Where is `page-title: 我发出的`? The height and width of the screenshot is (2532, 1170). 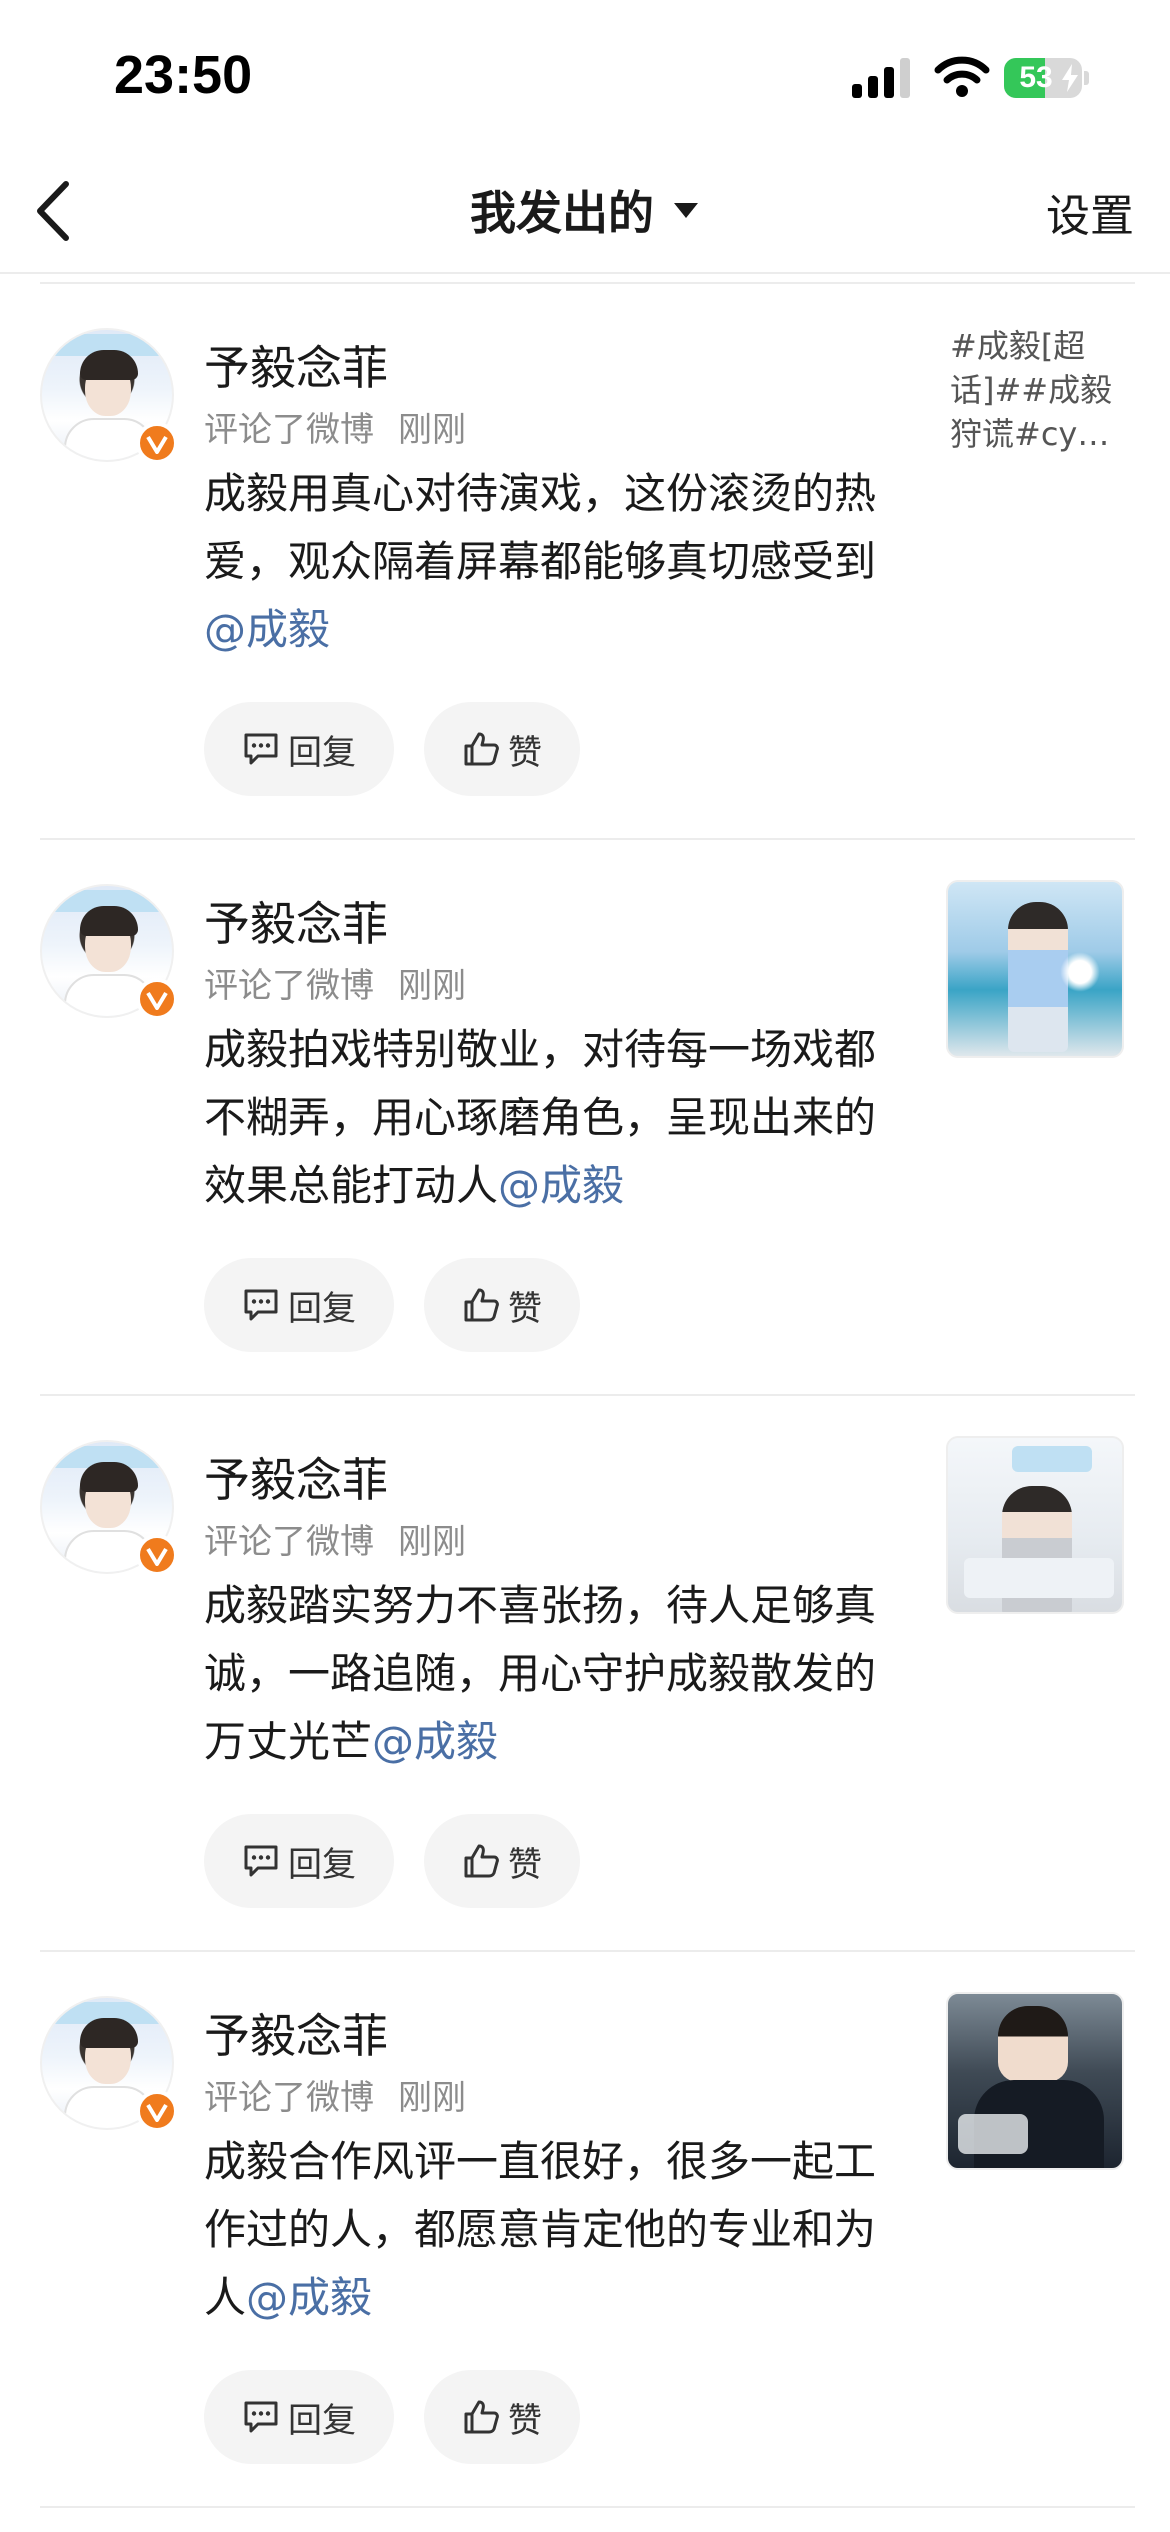 page-title: 我发出的 is located at coordinates (562, 213).